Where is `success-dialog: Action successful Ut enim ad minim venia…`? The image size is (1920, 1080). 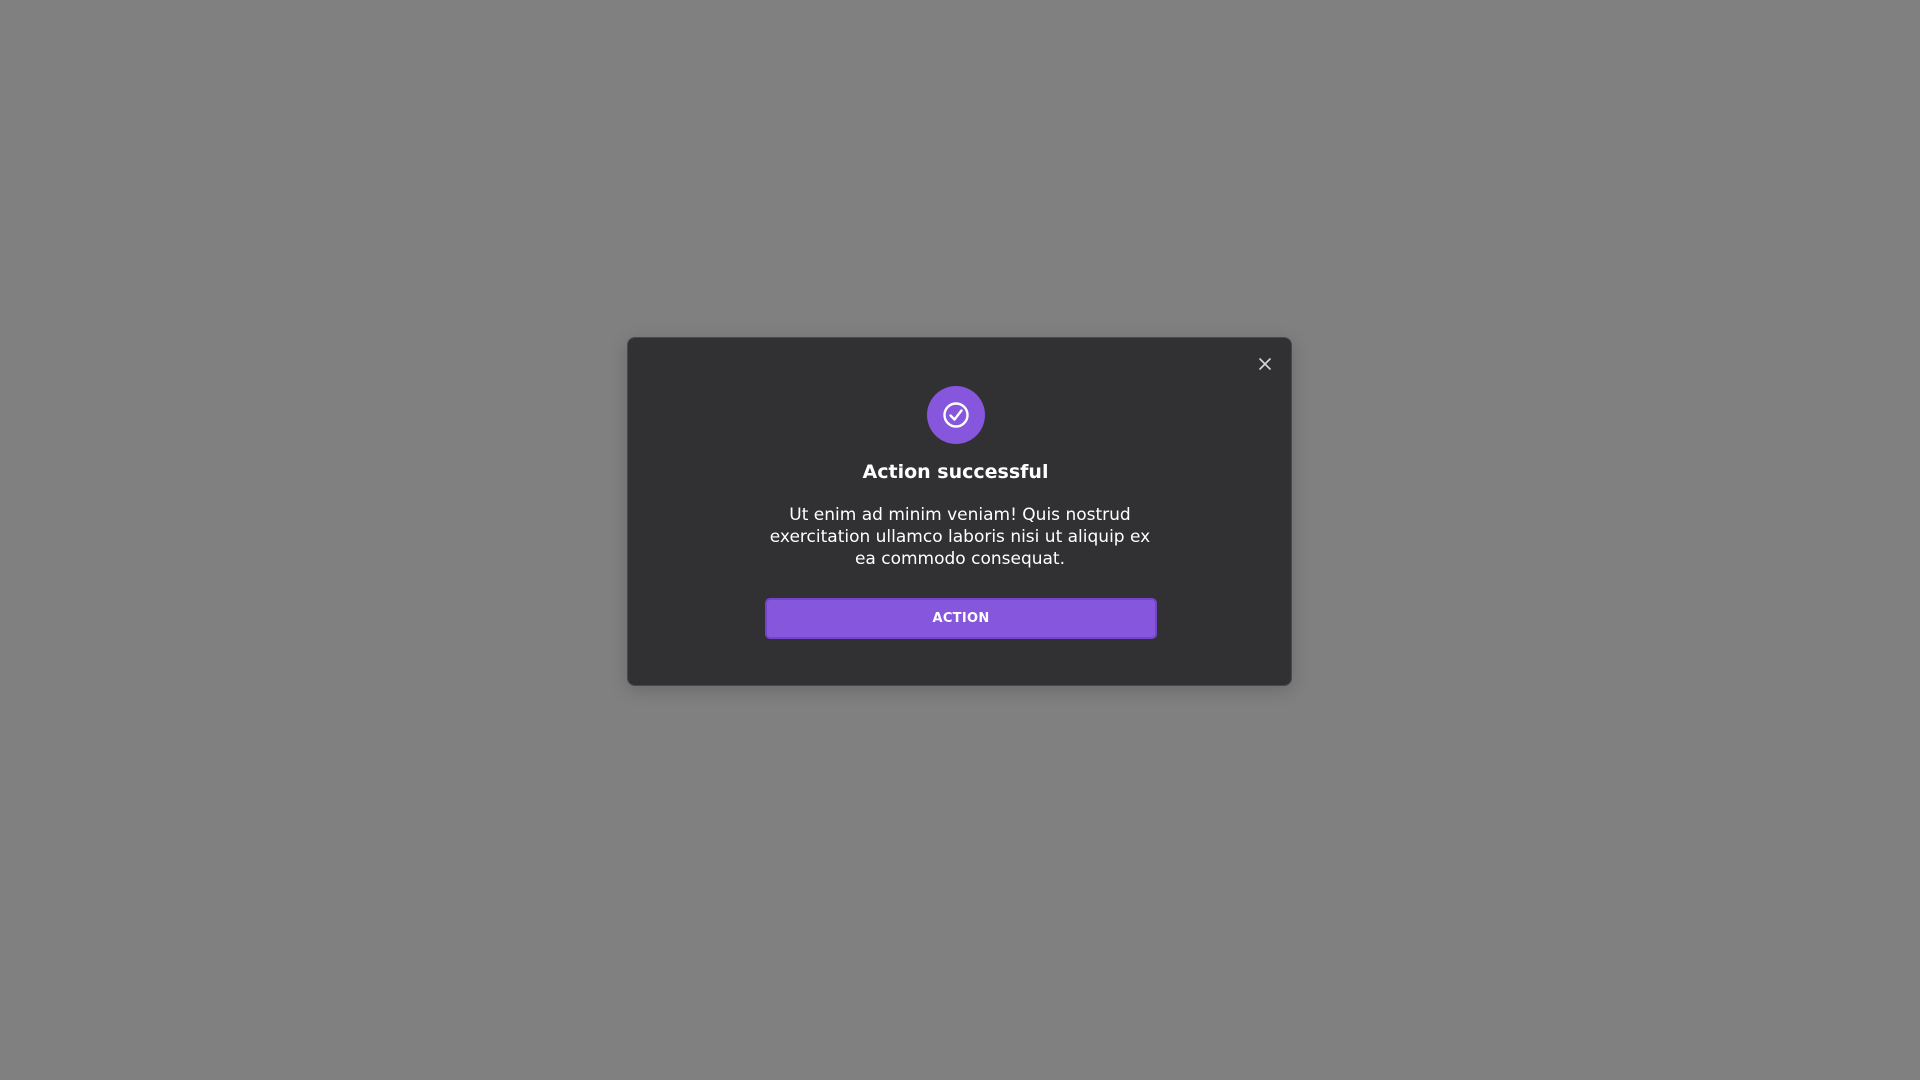
success-dialog: Action successful Ut enim ad minim venia… is located at coordinates (959, 511).